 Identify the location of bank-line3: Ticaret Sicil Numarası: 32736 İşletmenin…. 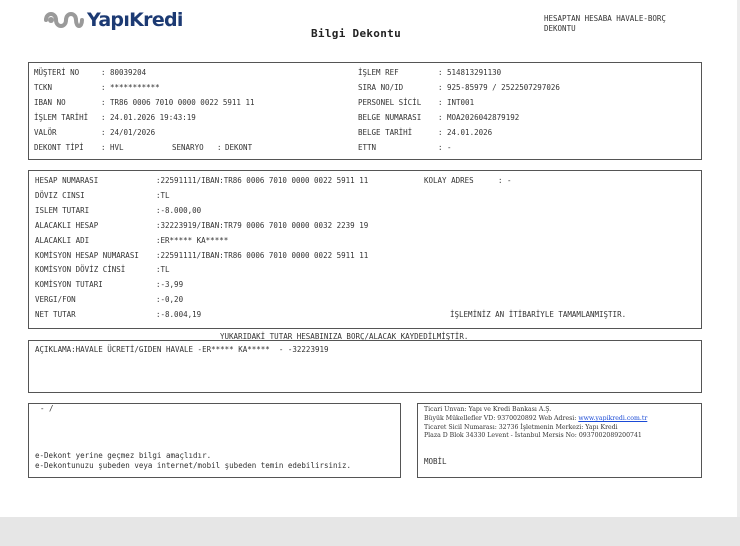
(521, 427).